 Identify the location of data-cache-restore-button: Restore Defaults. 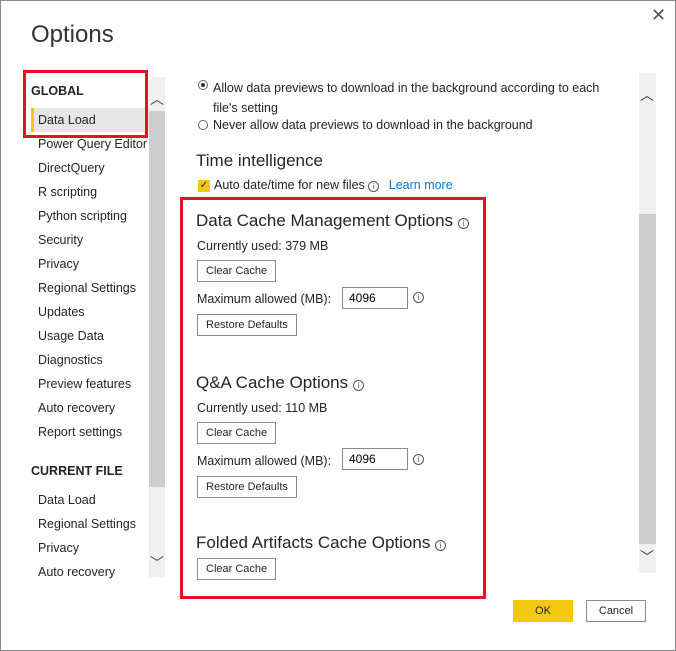
(247, 325).